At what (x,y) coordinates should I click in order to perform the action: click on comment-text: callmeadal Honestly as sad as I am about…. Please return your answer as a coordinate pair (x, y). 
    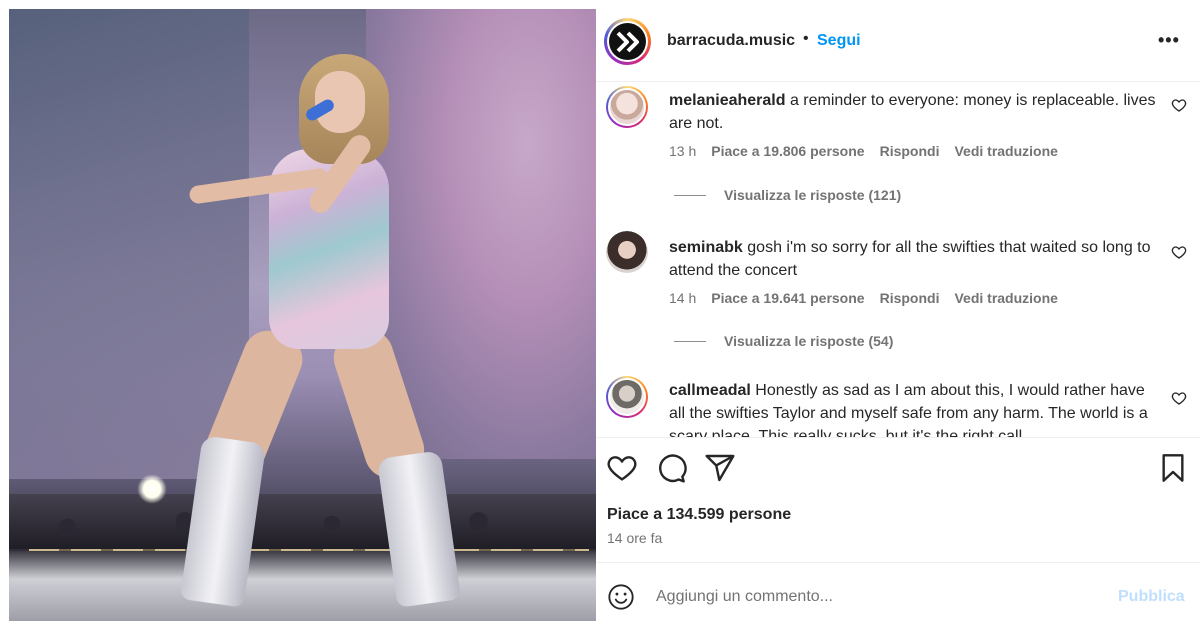
    Looking at the image, I should click on (914, 408).